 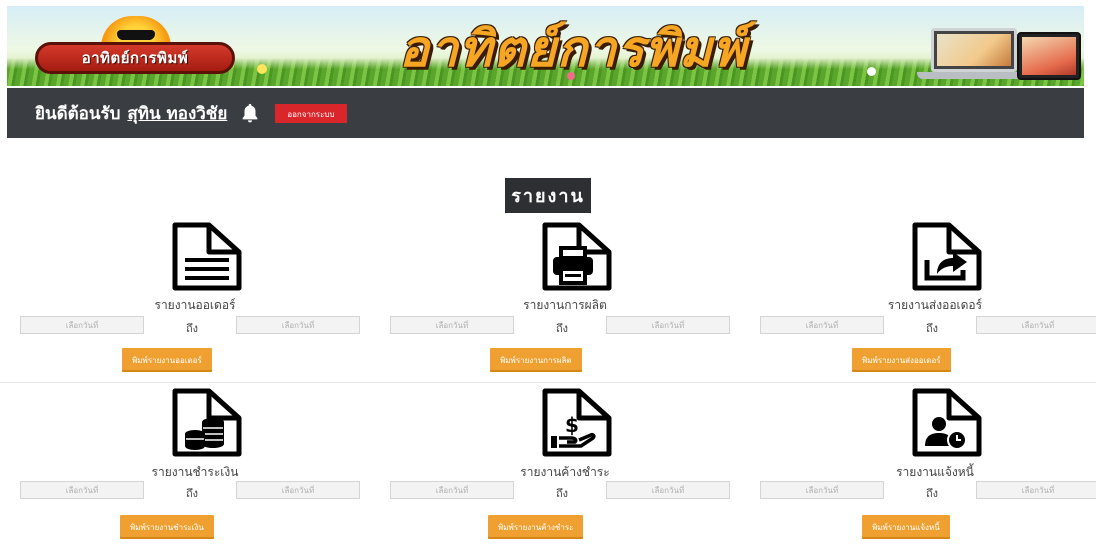 I want to click on document-icon, so click(x=197, y=257).